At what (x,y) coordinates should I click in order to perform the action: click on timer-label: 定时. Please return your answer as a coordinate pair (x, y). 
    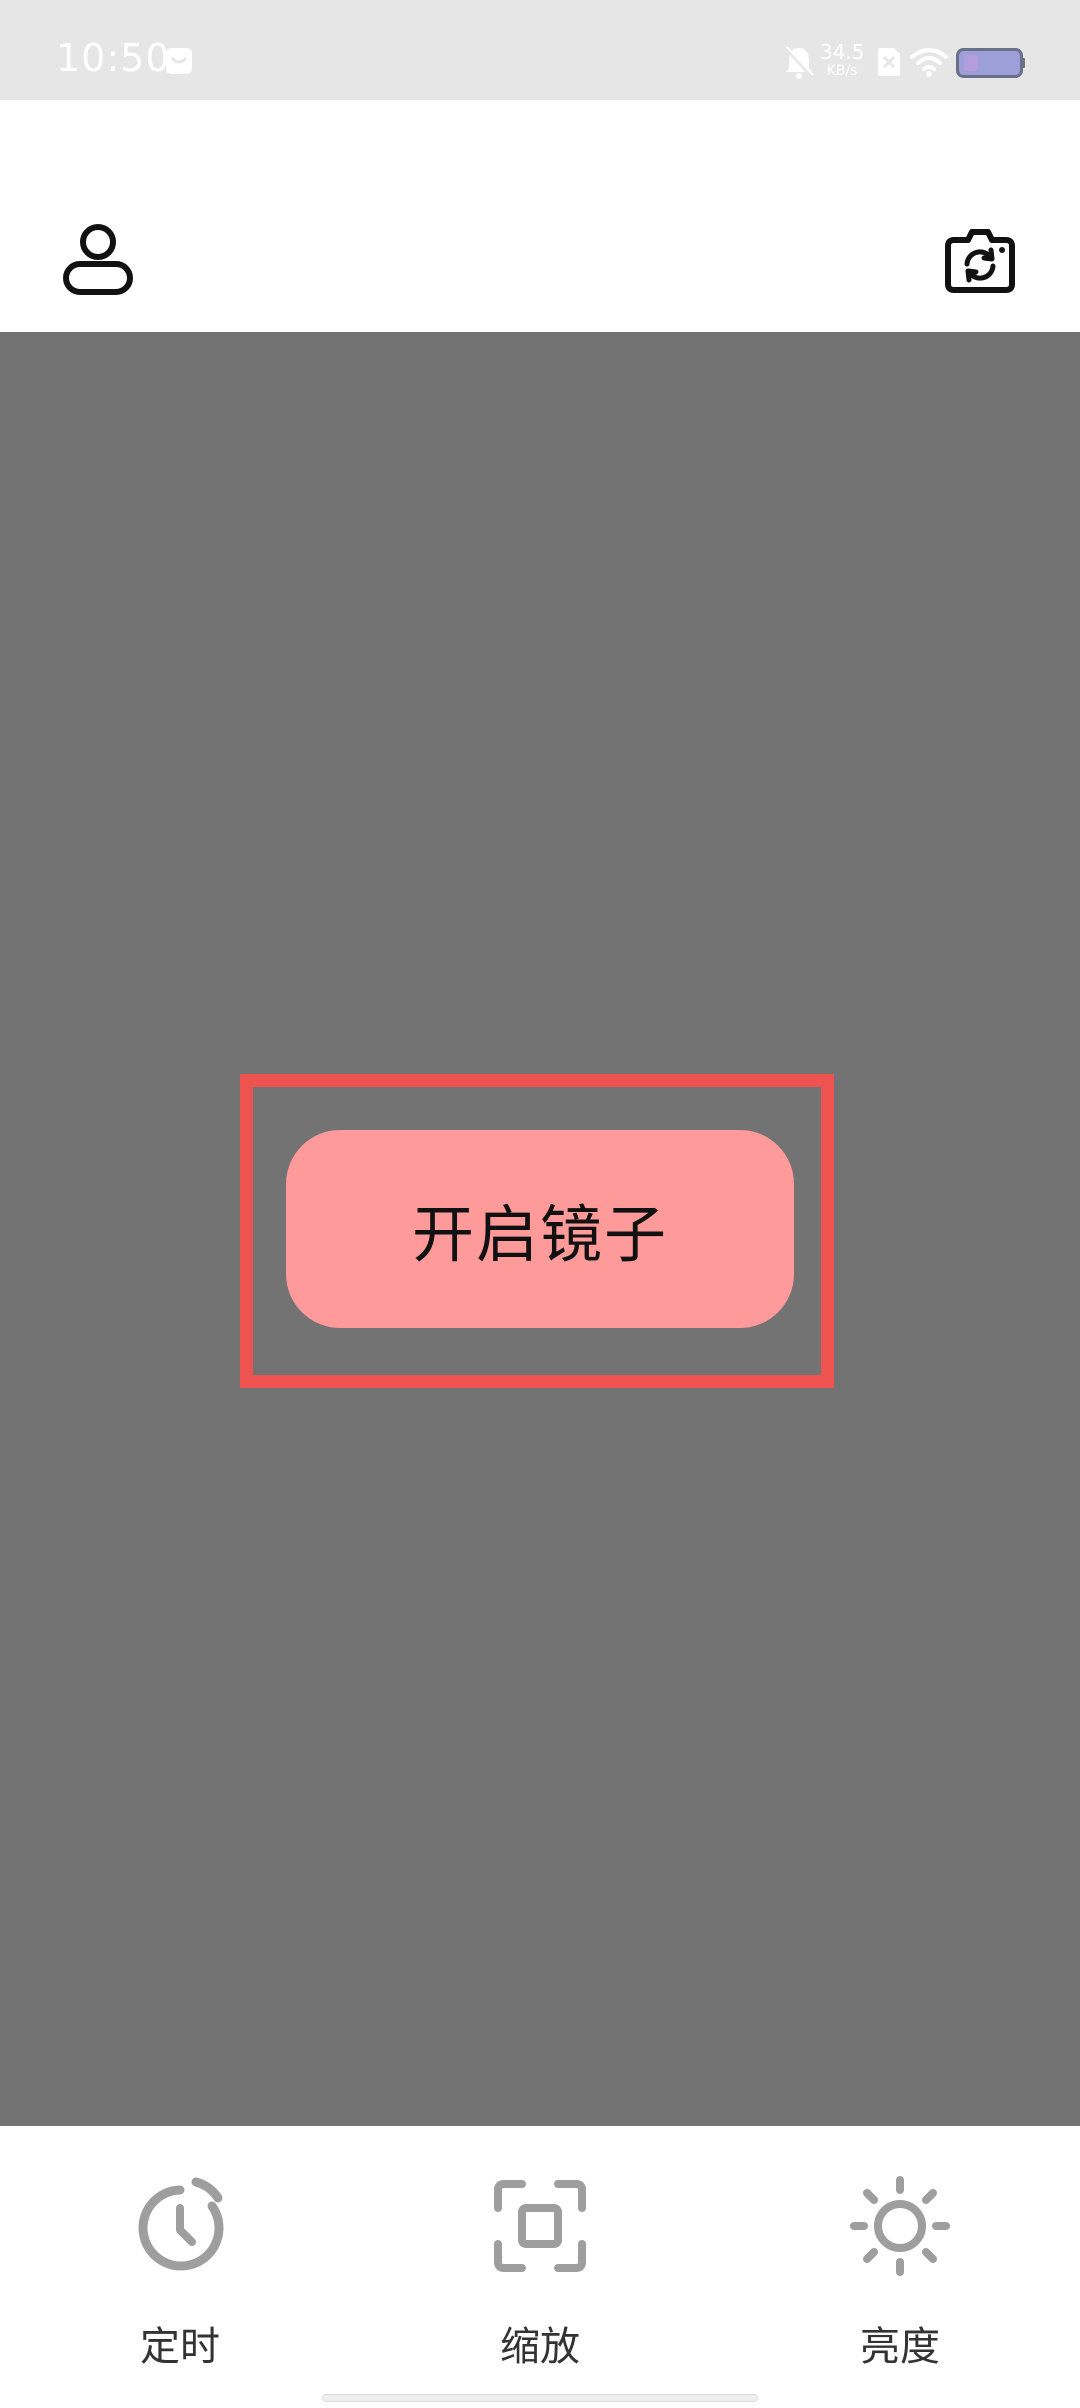
    Looking at the image, I should click on (180, 2347).